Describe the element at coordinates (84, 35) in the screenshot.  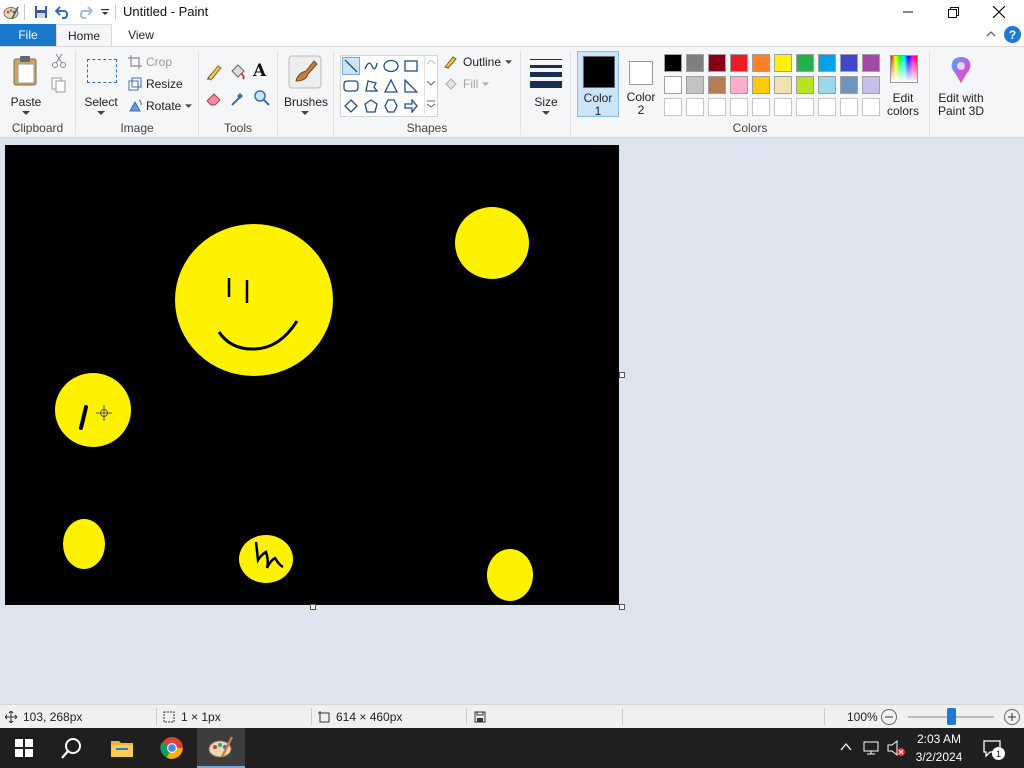
I see `tab-home: Home` at that location.